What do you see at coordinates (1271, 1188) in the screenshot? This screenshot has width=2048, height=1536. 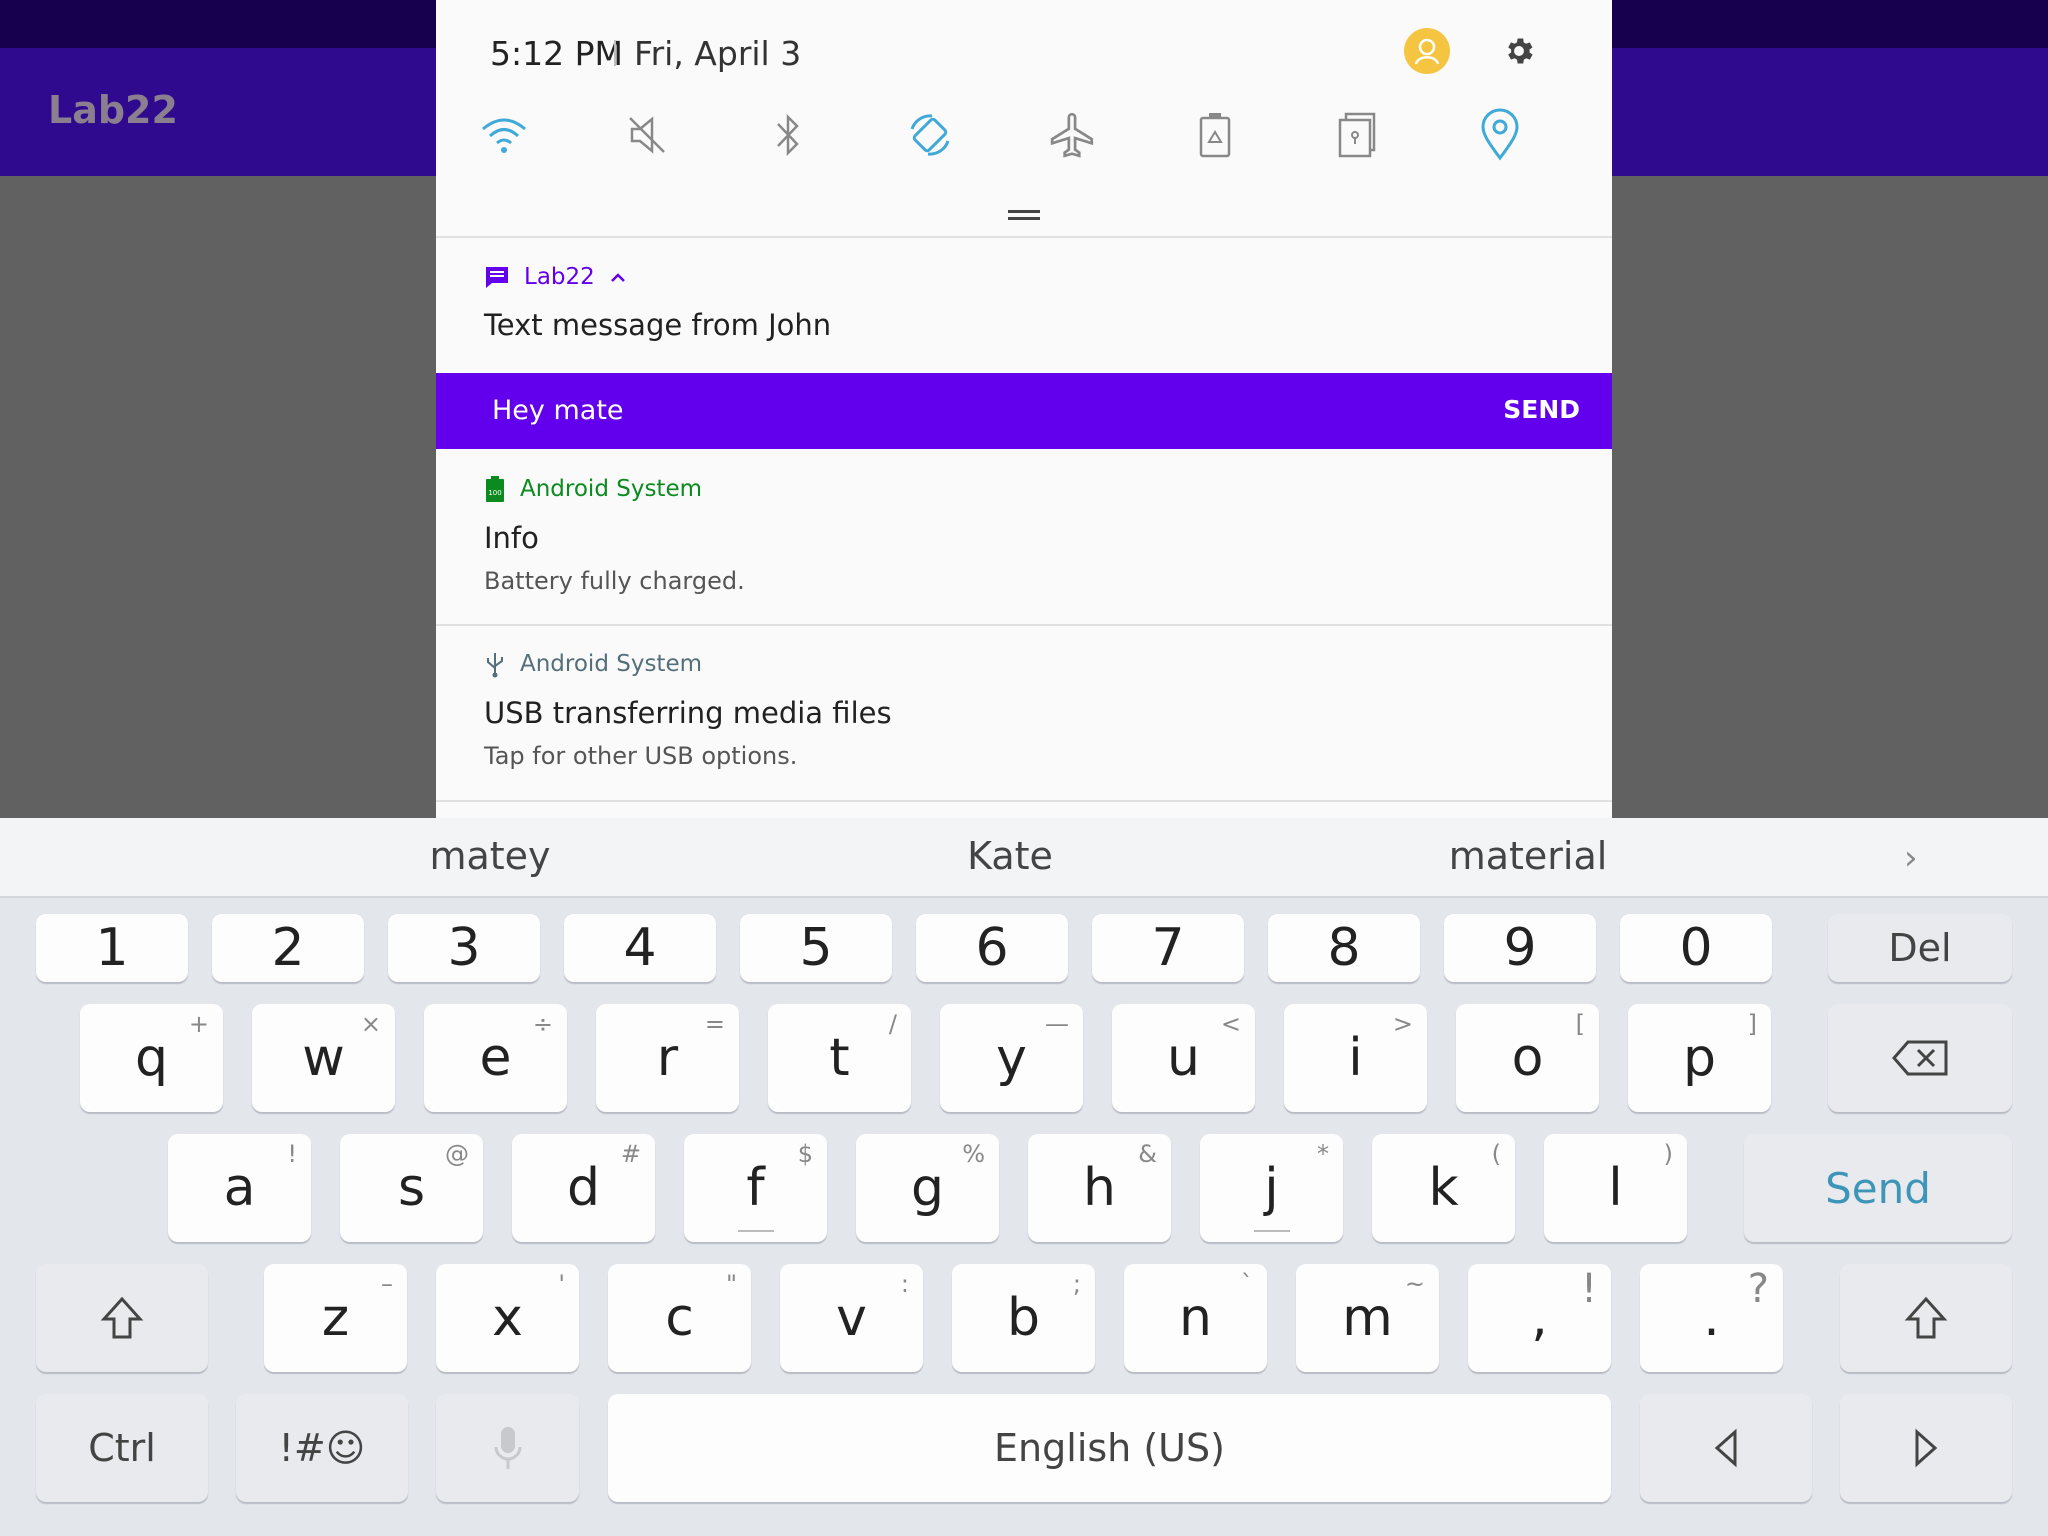 I see `key-j: j *` at bounding box center [1271, 1188].